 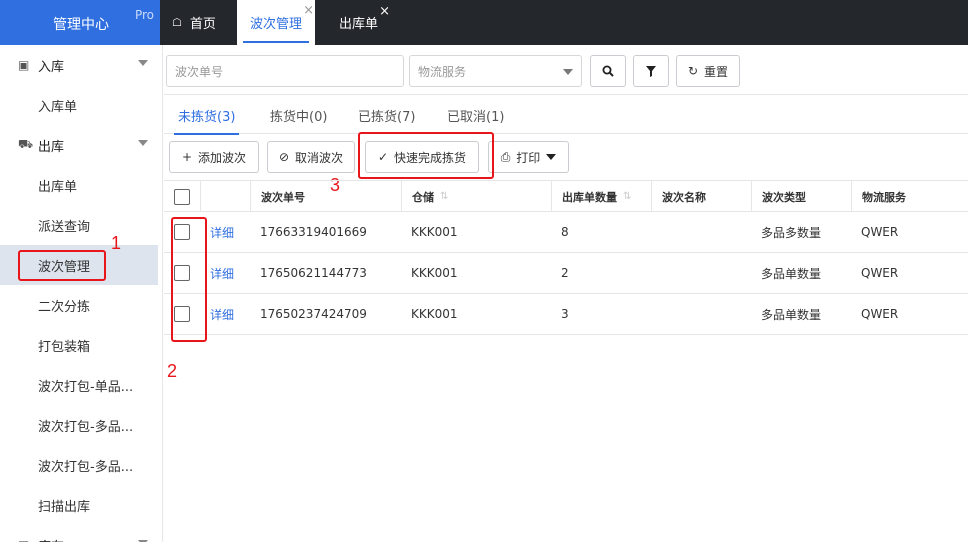 I want to click on brand-header: 管理中心 Pro, so click(x=80, y=22).